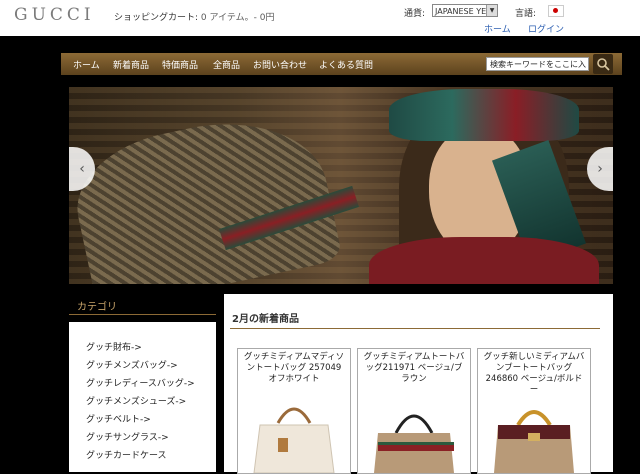 This screenshot has height=474, width=640. I want to click on nav-item-all: 全商品, so click(226, 64).